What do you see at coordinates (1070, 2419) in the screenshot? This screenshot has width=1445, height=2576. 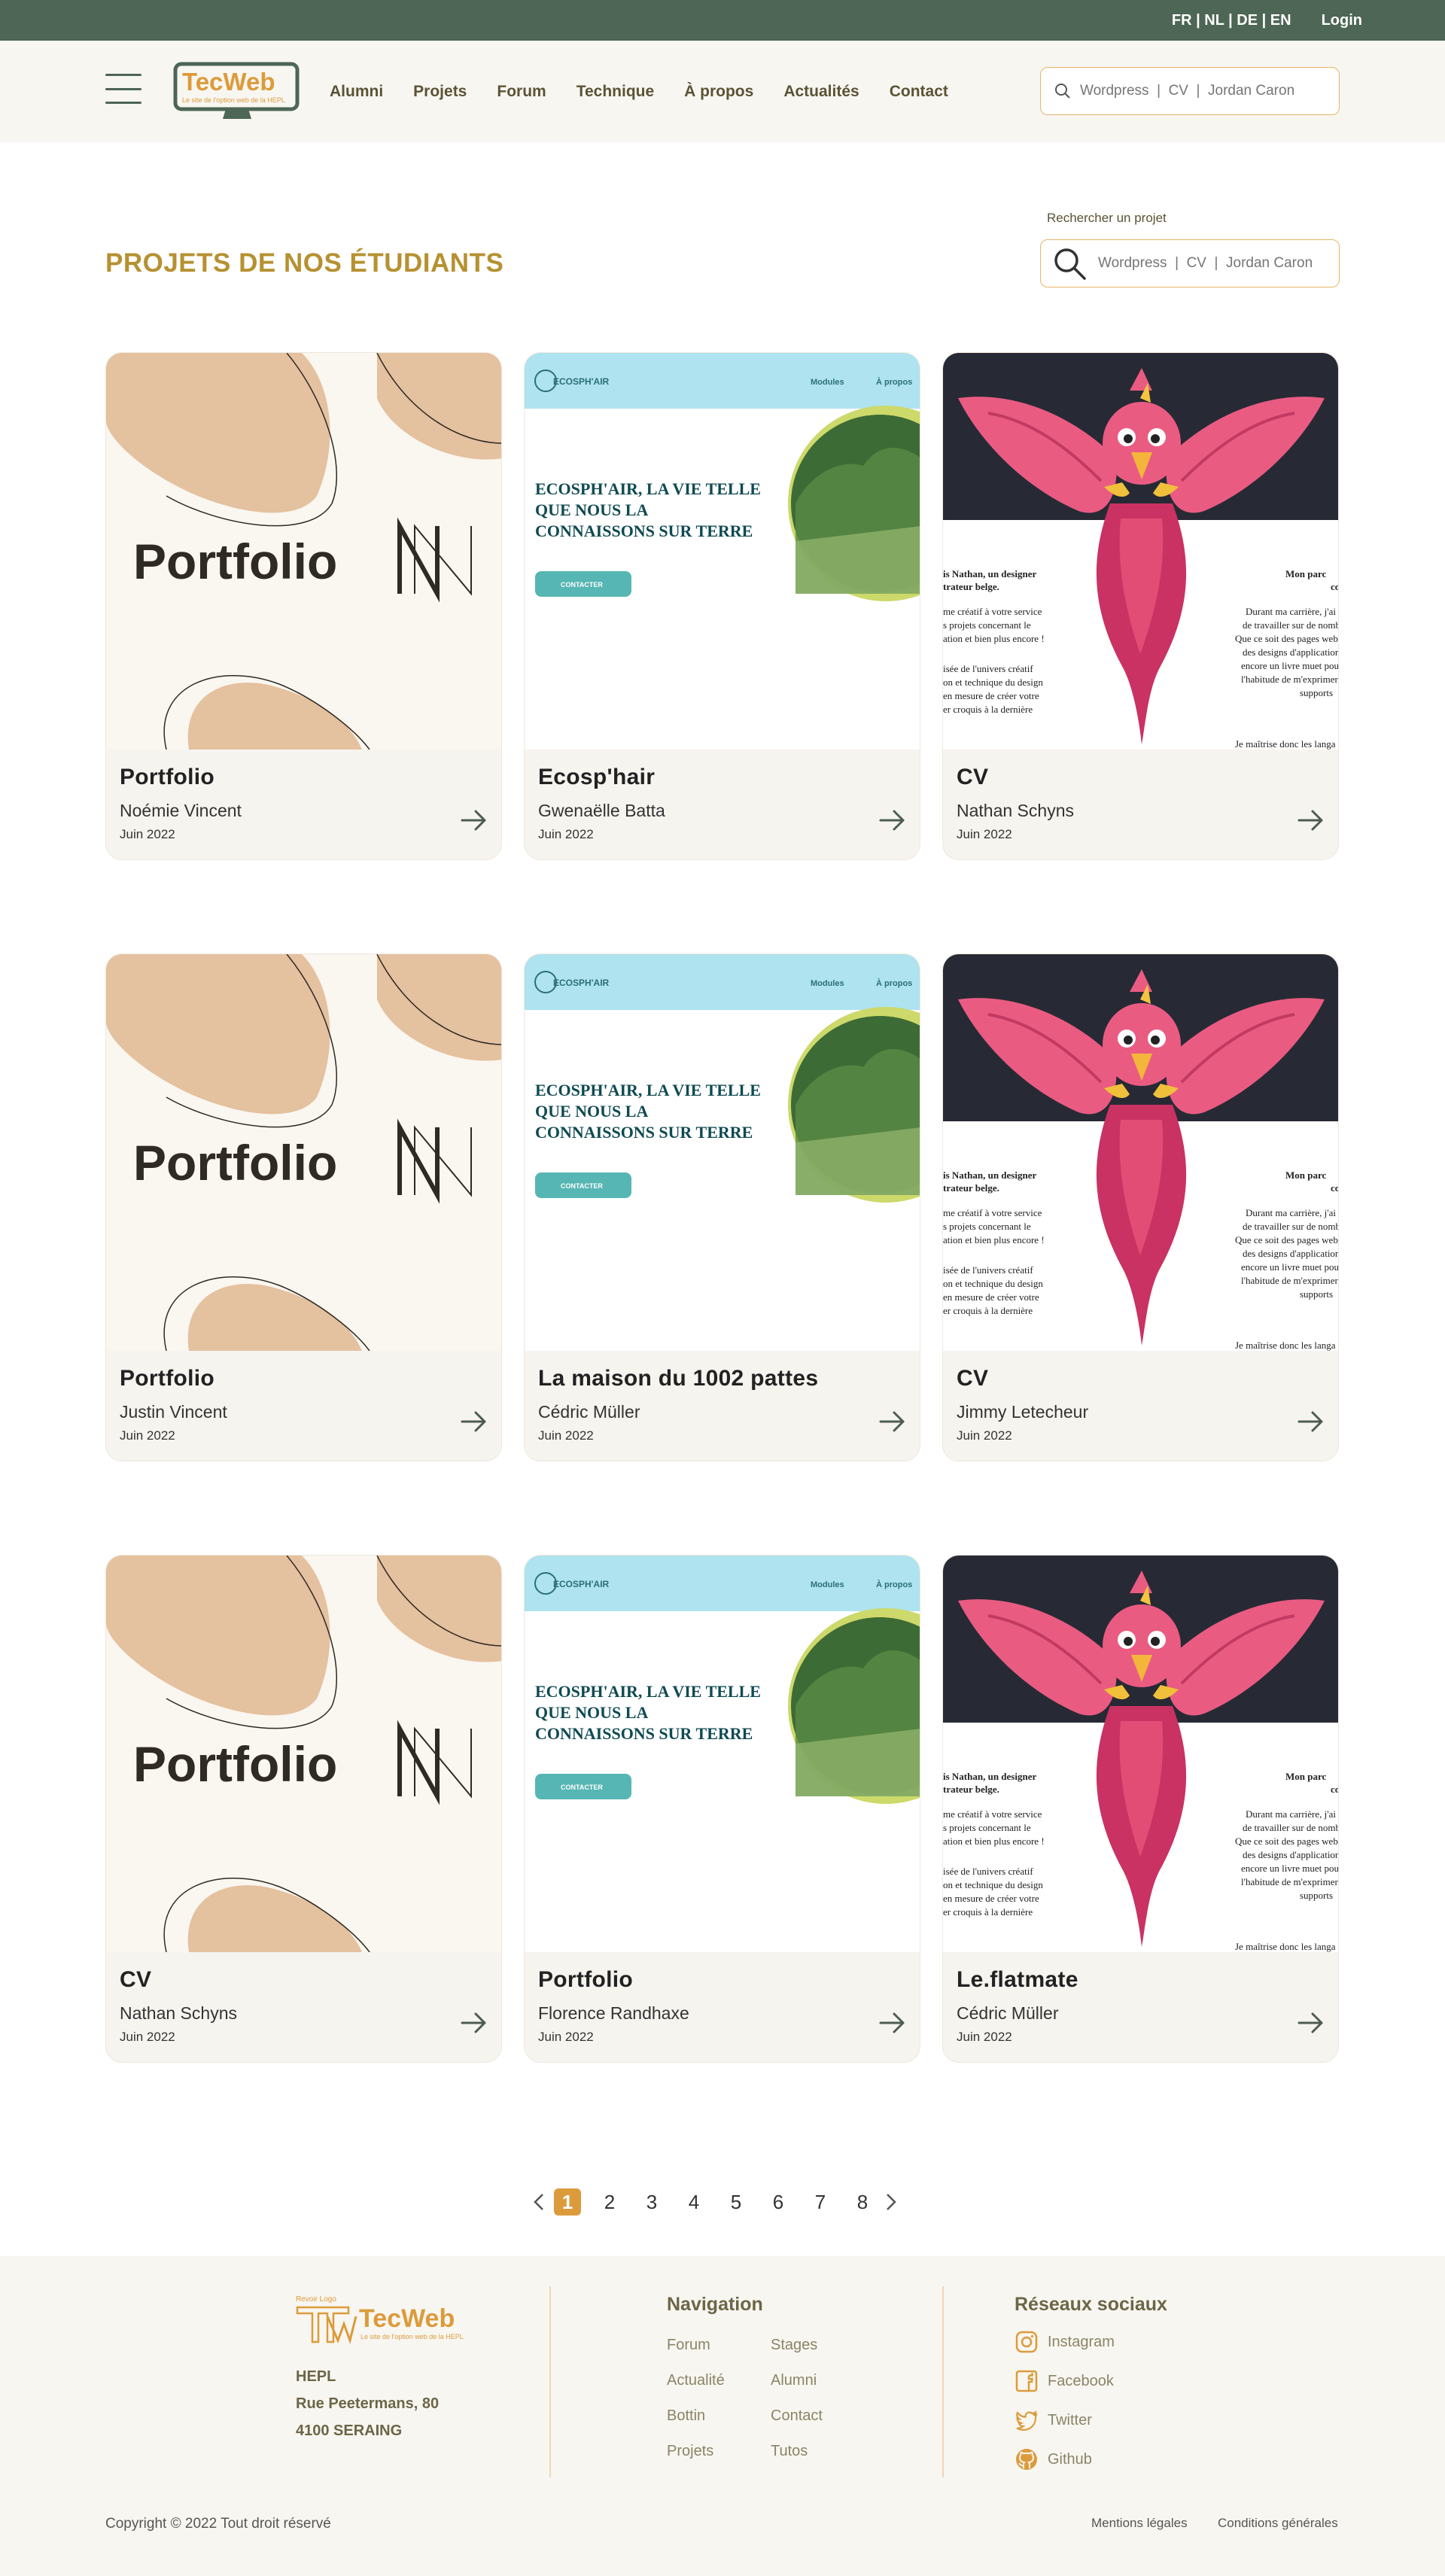 I see `social-label: Twitter` at bounding box center [1070, 2419].